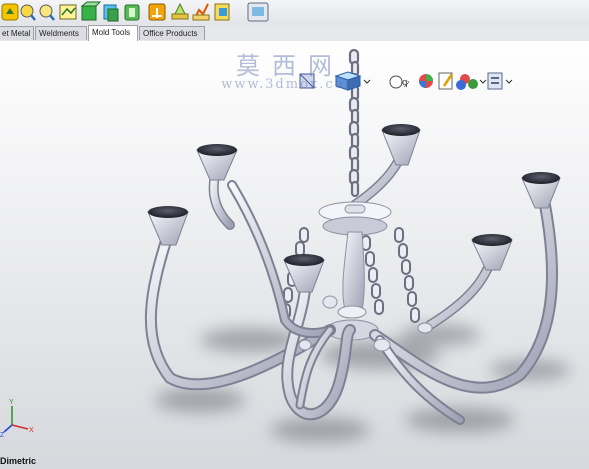  What do you see at coordinates (172, 33) in the screenshot?
I see `tab-office-products: Office Products` at bounding box center [172, 33].